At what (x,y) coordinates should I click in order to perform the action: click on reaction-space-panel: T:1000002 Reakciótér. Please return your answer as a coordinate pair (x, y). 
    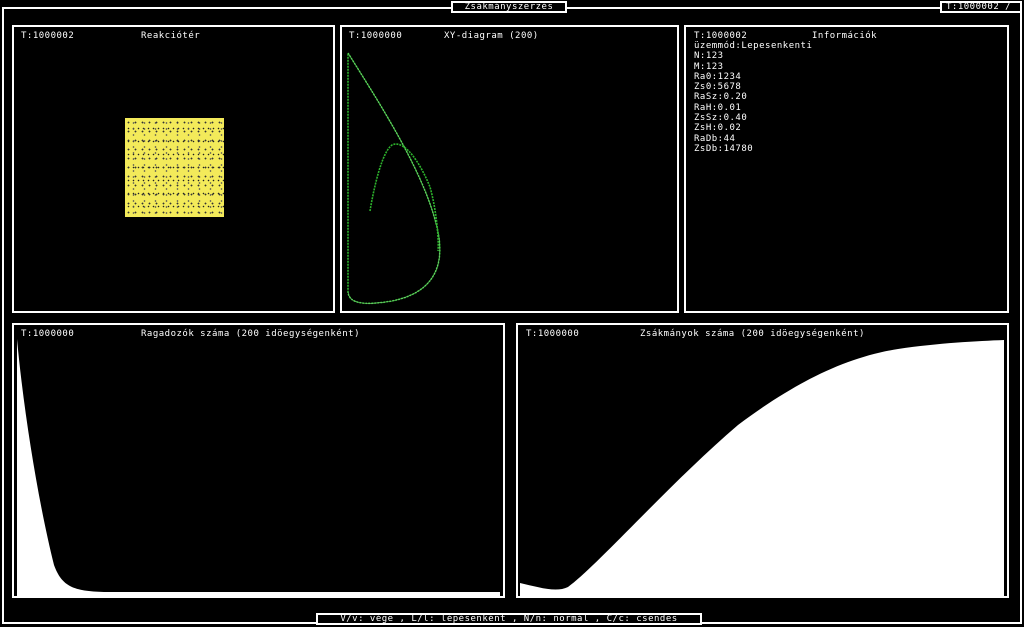
    Looking at the image, I should click on (173, 169).